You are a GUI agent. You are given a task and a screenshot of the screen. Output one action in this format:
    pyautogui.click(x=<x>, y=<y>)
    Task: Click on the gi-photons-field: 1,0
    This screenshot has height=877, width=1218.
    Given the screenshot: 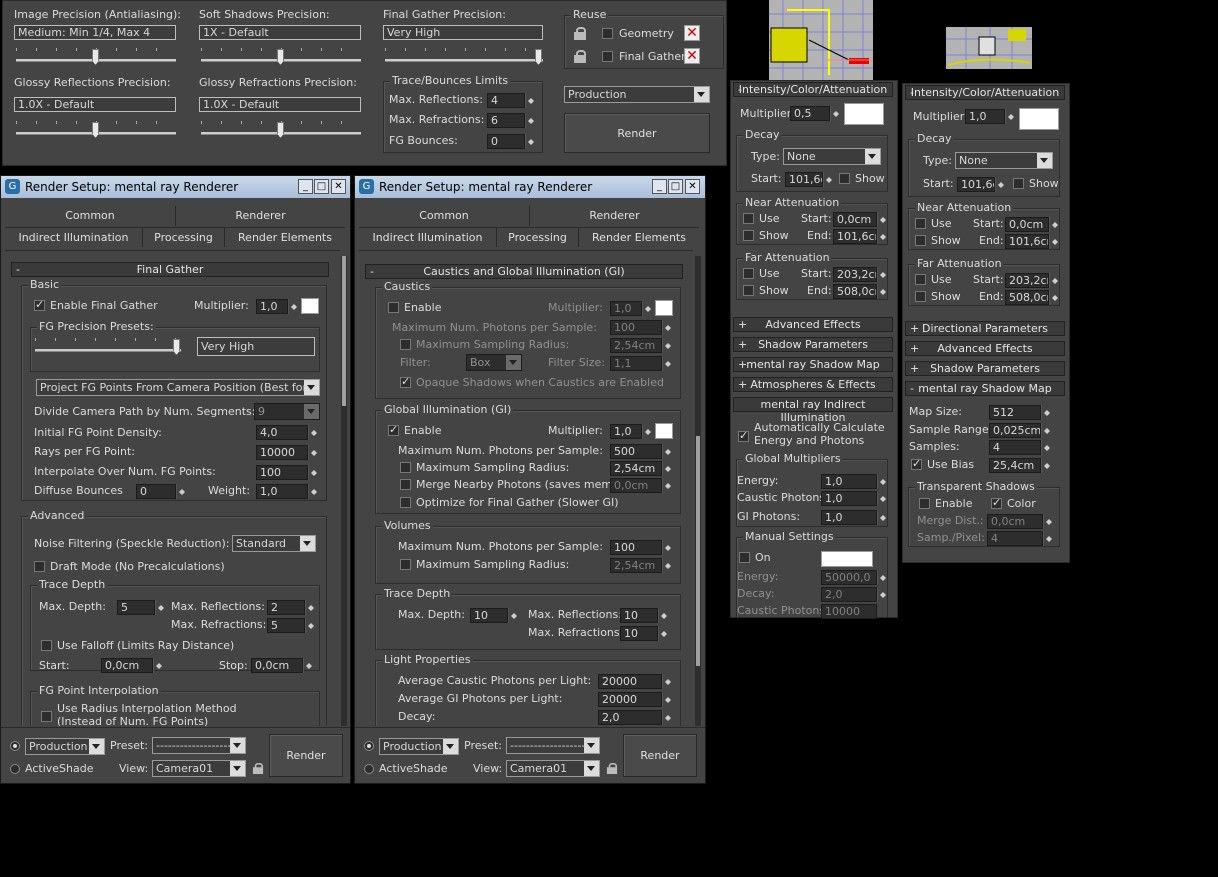 What is the action you would take?
    pyautogui.click(x=849, y=517)
    